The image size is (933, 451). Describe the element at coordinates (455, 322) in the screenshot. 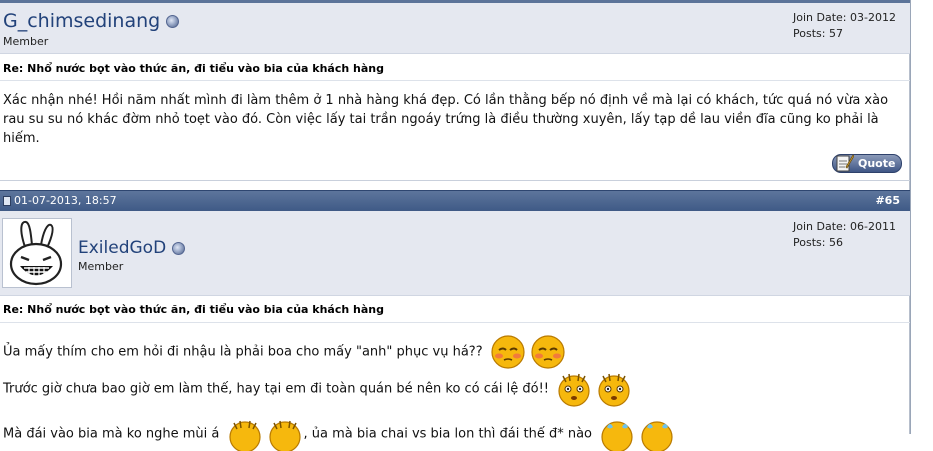

I see `post2-title-divider` at that location.